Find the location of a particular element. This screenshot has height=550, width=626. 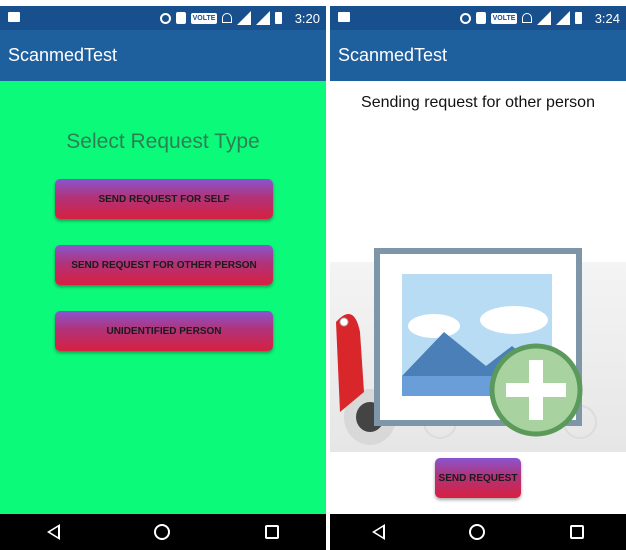

status-bar: VOLTE 3:20 is located at coordinates (163, 18).